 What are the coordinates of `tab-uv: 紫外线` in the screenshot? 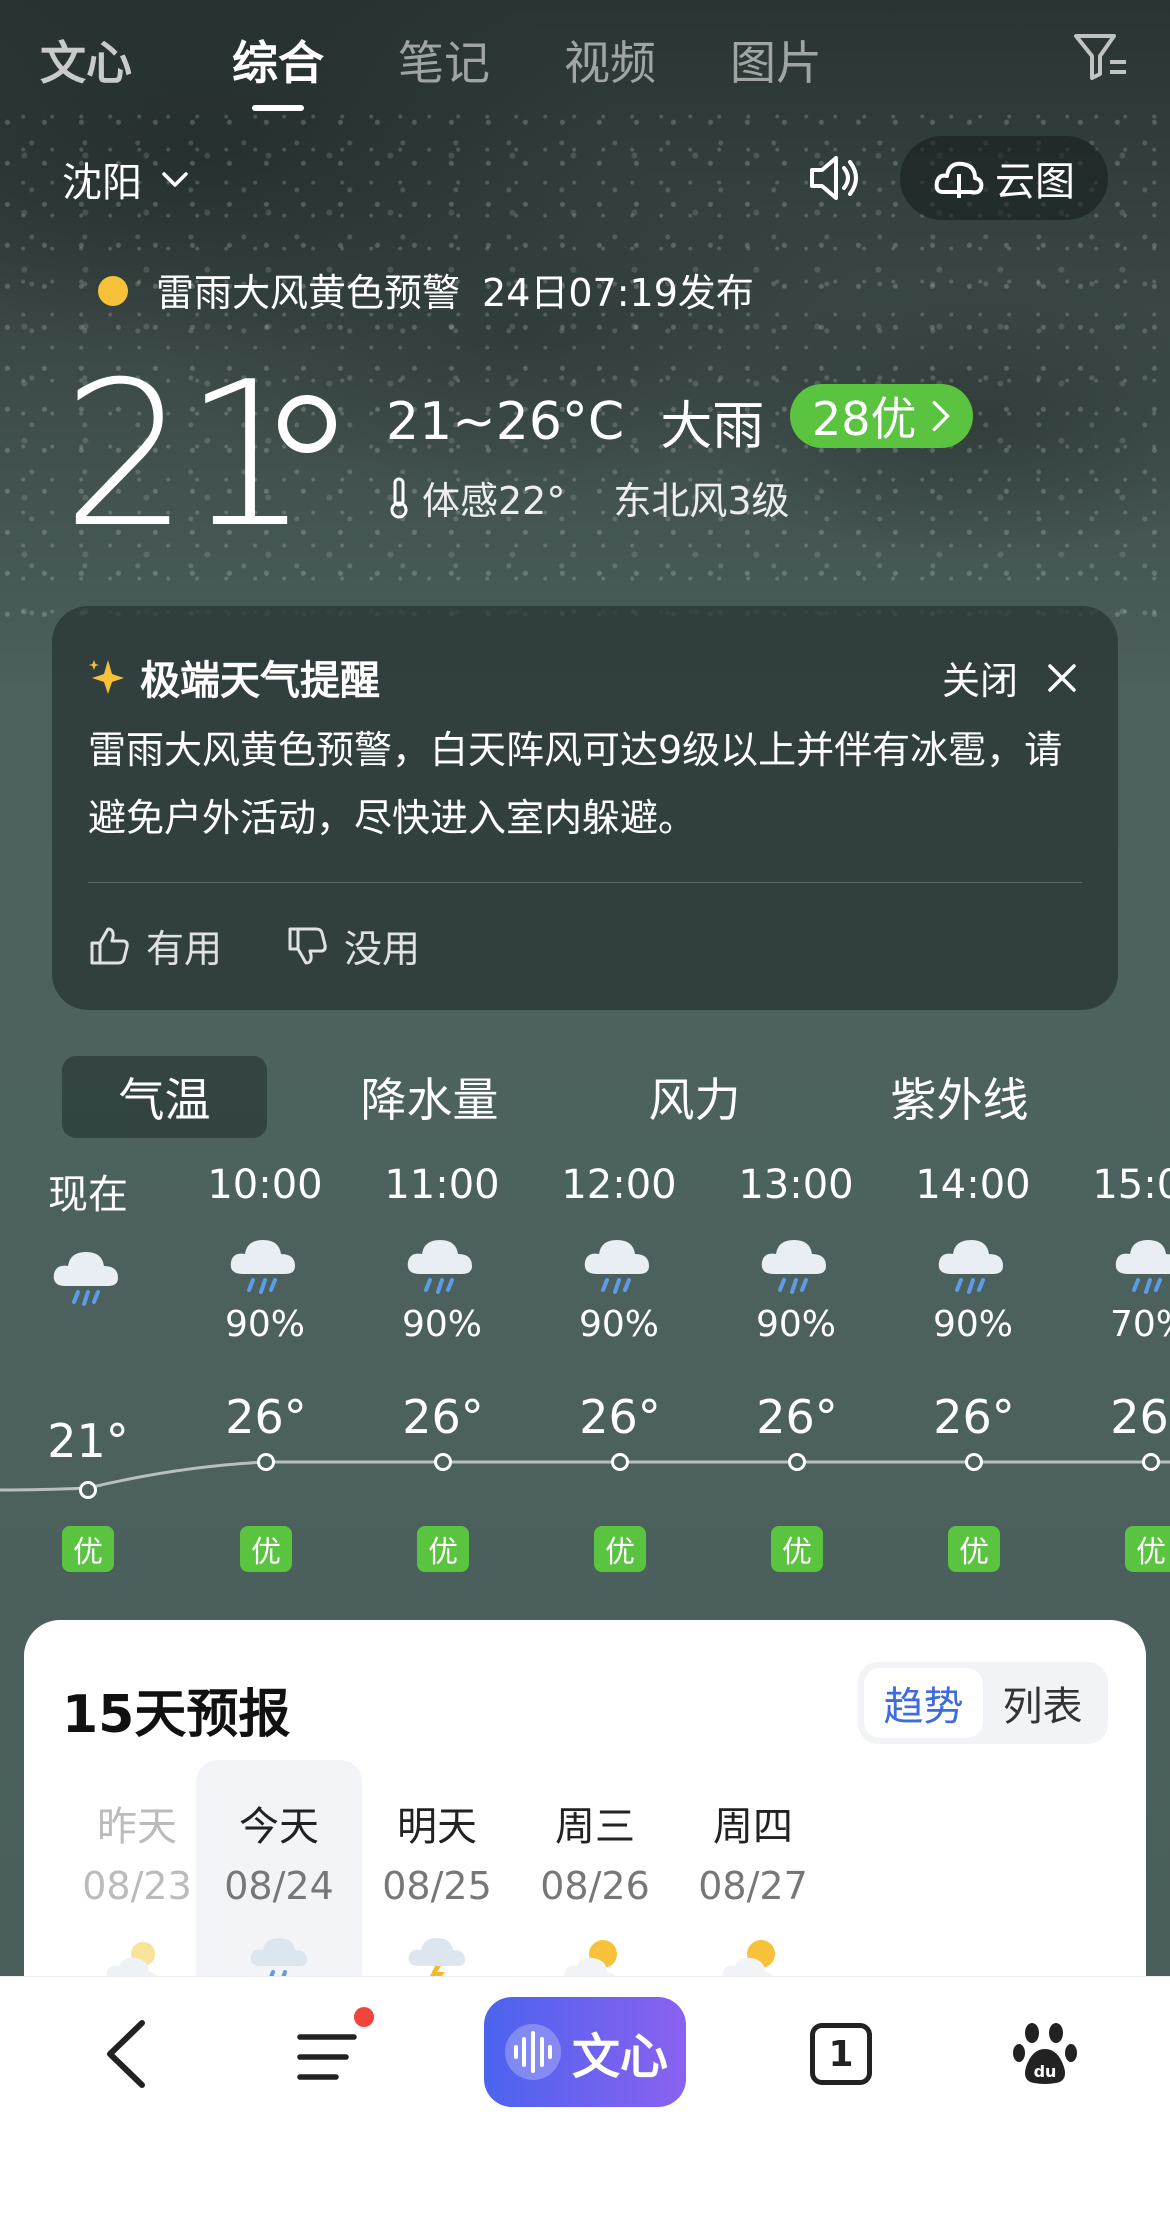 It's located at (959, 1097).